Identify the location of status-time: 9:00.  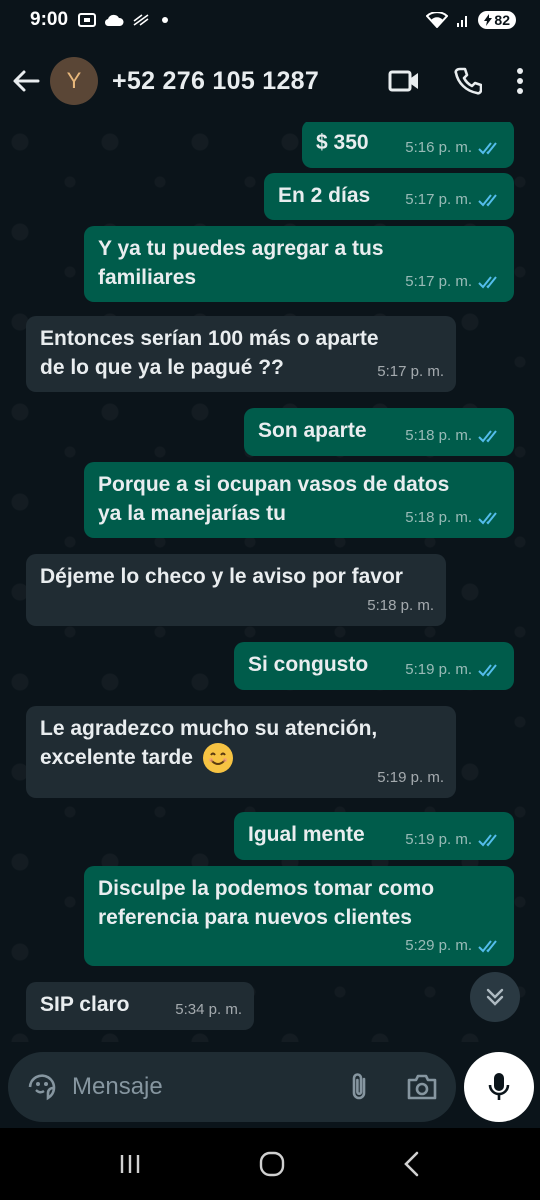
(49, 19).